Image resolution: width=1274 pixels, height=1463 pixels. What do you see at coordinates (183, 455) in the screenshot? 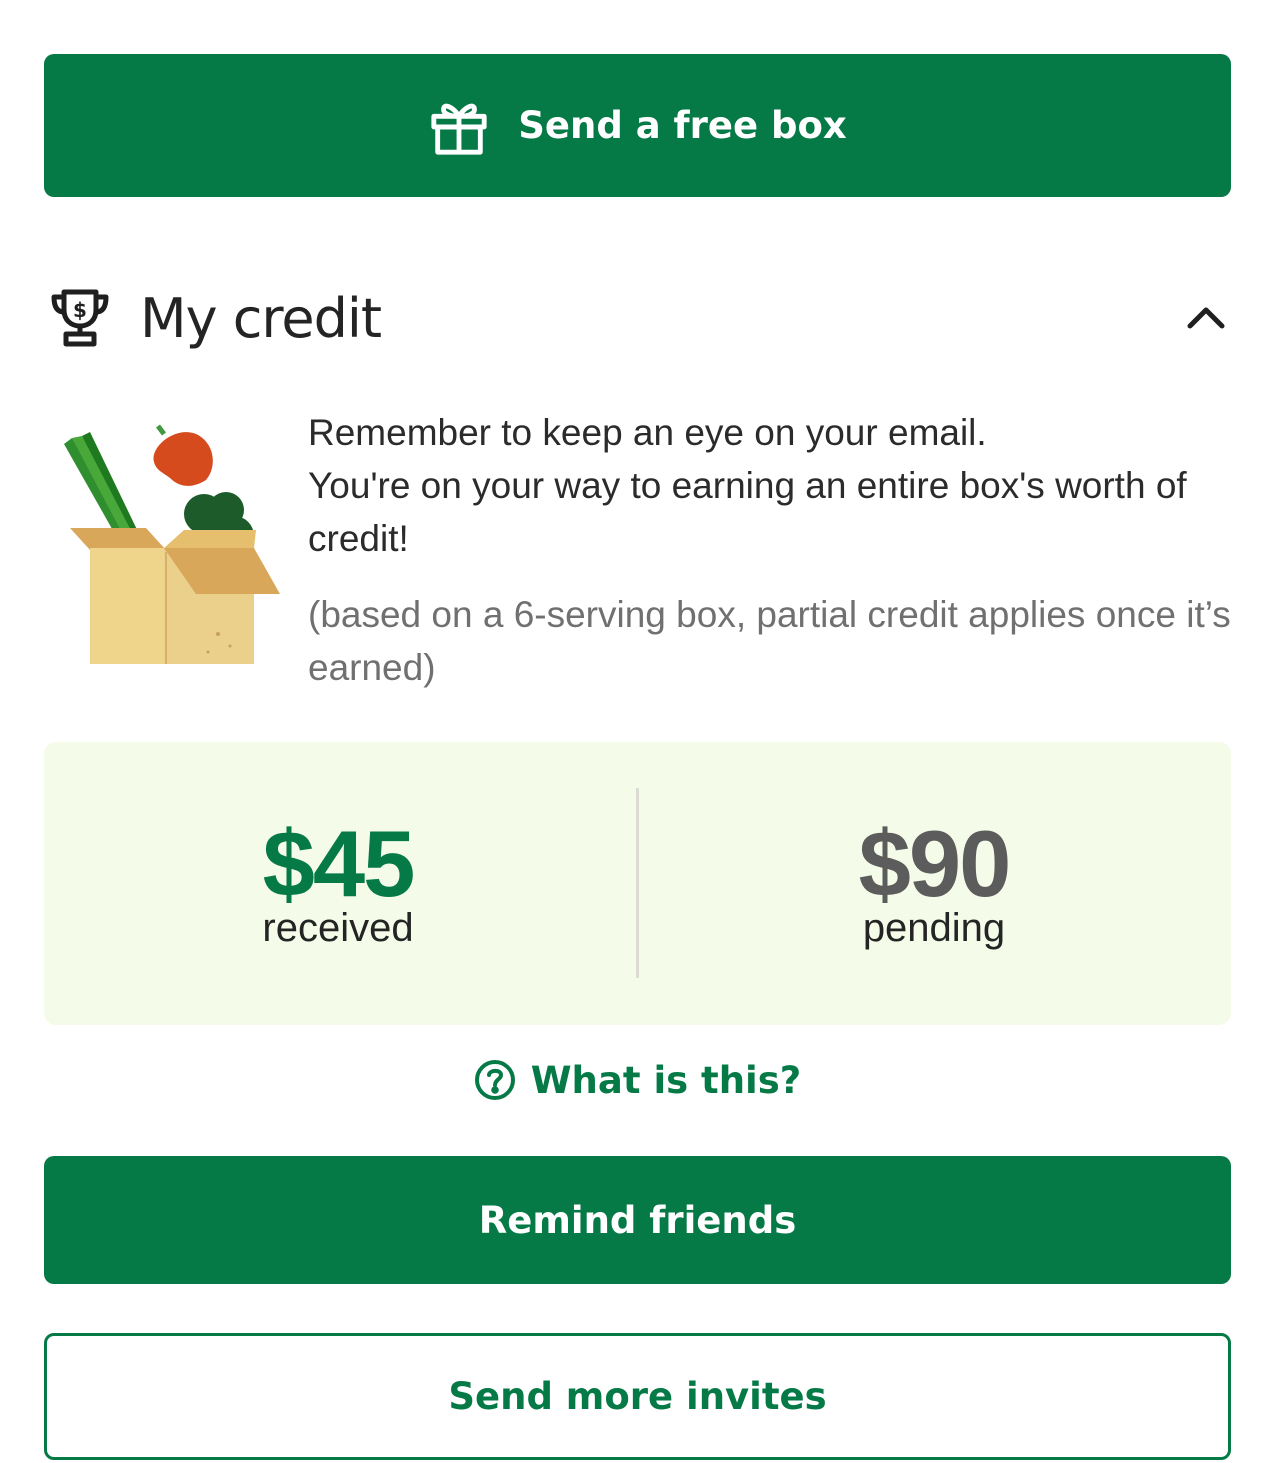
I see `pepper-icon` at bounding box center [183, 455].